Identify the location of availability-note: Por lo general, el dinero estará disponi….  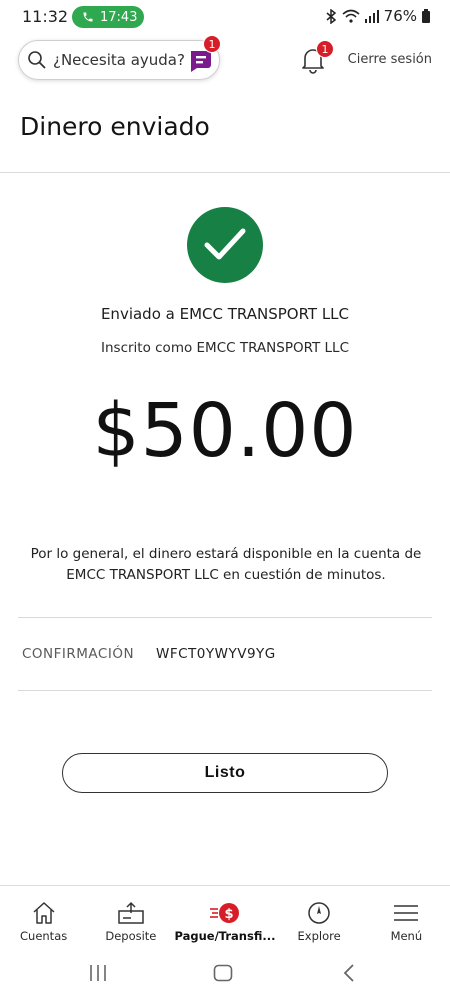
(226, 565).